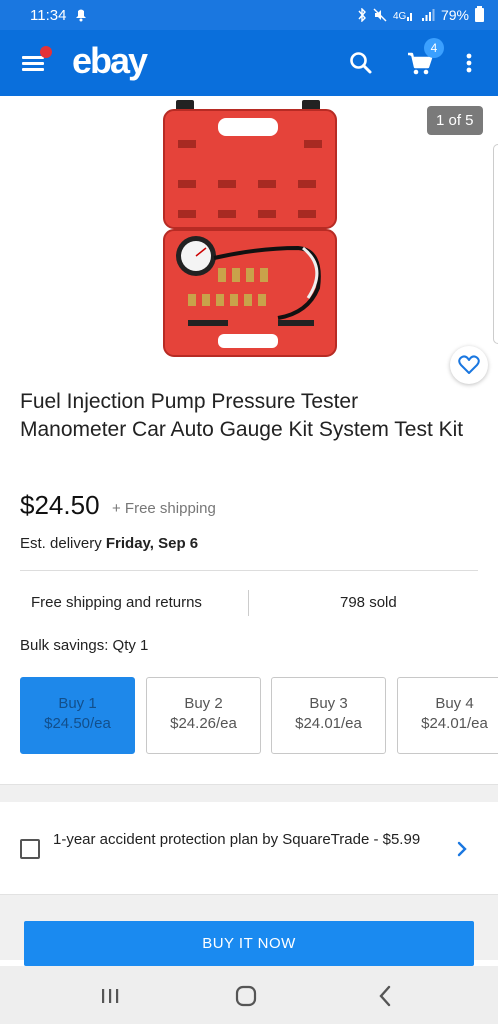 The height and width of the screenshot is (1024, 498). What do you see at coordinates (362, 15) in the screenshot?
I see `bluetooth-icon` at bounding box center [362, 15].